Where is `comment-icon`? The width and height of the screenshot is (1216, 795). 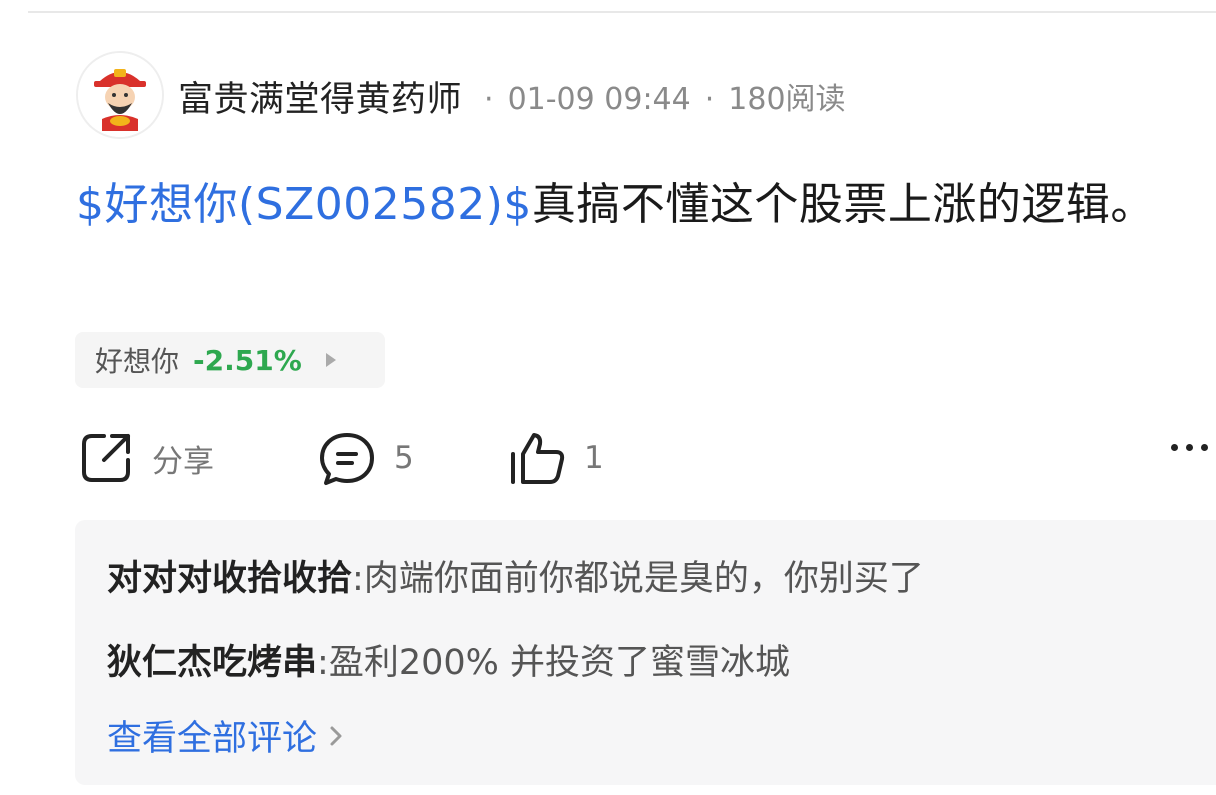 comment-icon is located at coordinates (347, 459).